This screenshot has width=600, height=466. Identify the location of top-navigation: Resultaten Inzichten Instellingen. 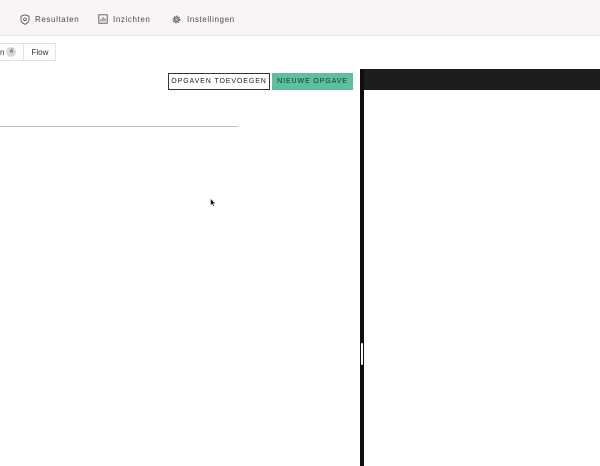
(300, 18).